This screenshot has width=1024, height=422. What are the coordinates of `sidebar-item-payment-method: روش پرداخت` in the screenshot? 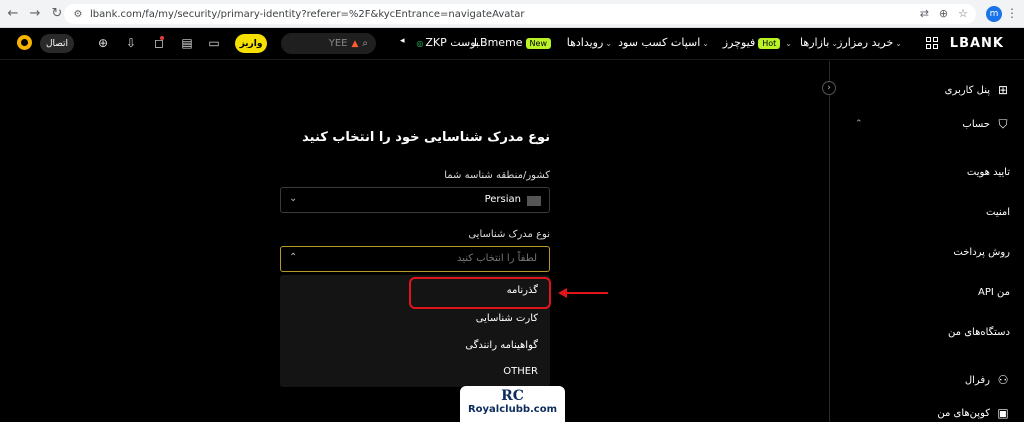 It's located at (981, 252).